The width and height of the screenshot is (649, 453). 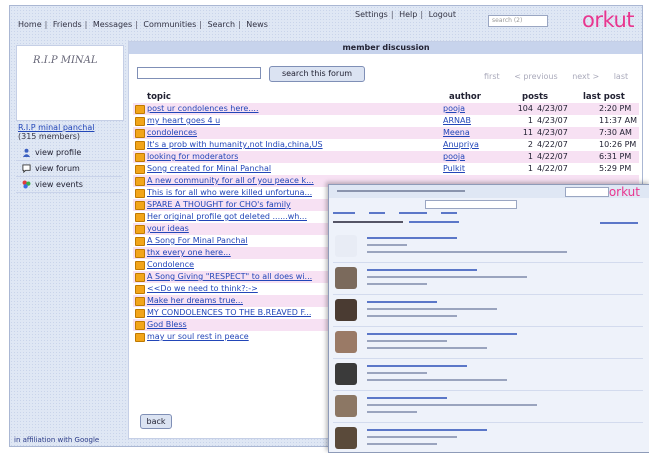 What do you see at coordinates (192, 156) in the screenshot?
I see `topic-link: looking for moderators` at bounding box center [192, 156].